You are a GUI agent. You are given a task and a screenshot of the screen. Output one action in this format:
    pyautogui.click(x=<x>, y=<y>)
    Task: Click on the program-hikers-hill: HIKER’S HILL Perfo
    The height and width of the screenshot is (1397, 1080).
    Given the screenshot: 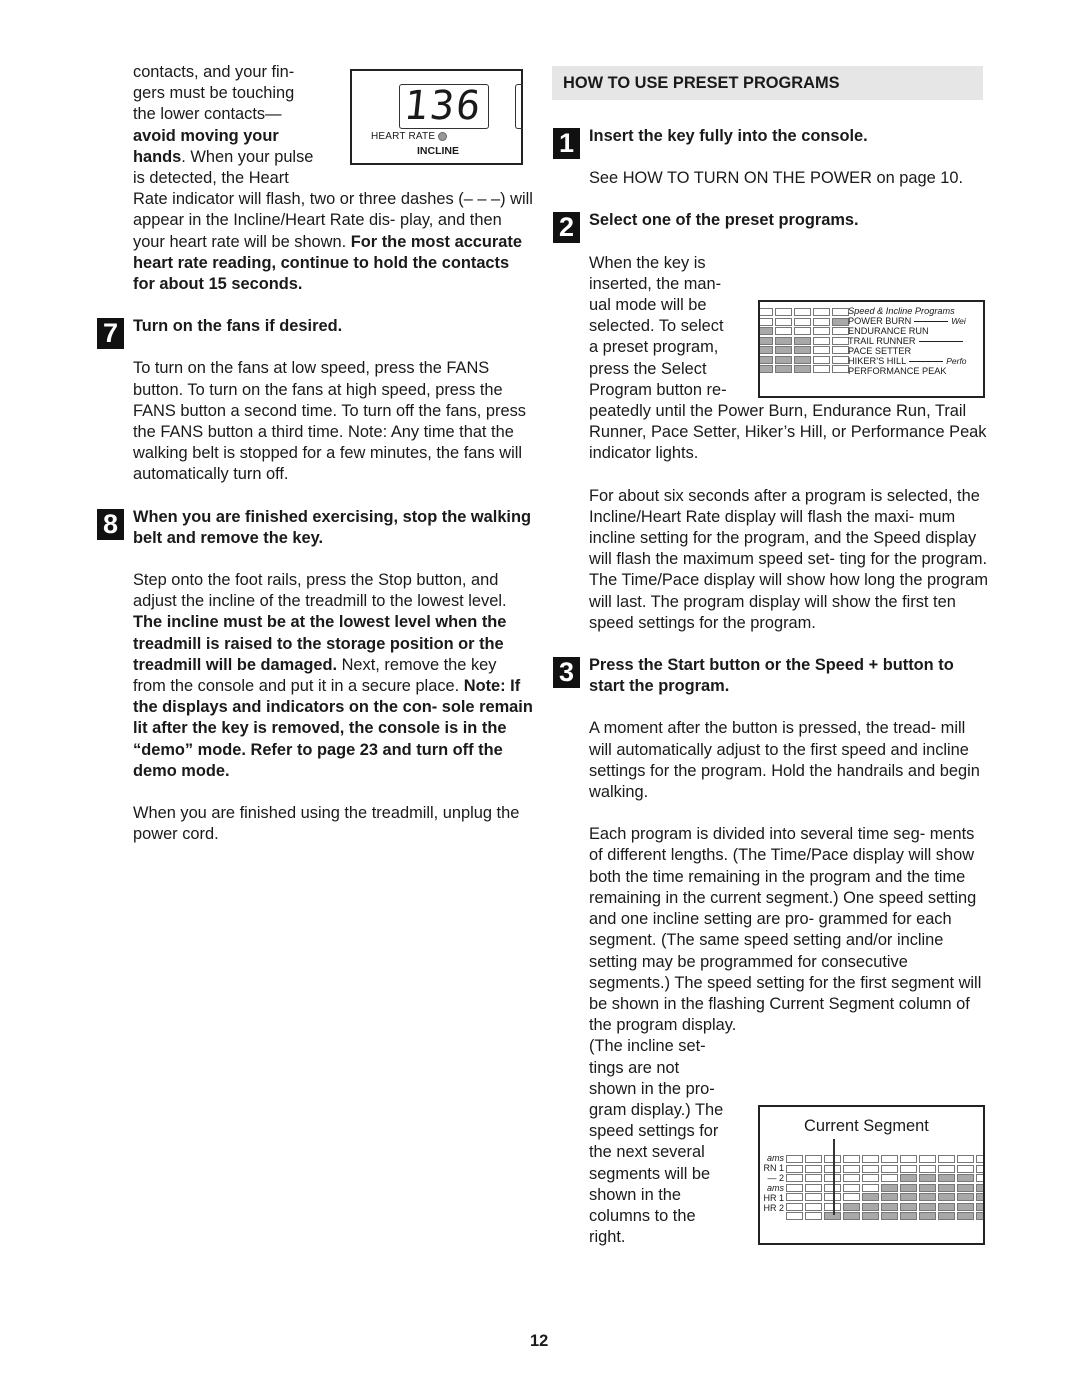 What is the action you would take?
    pyautogui.click(x=907, y=361)
    